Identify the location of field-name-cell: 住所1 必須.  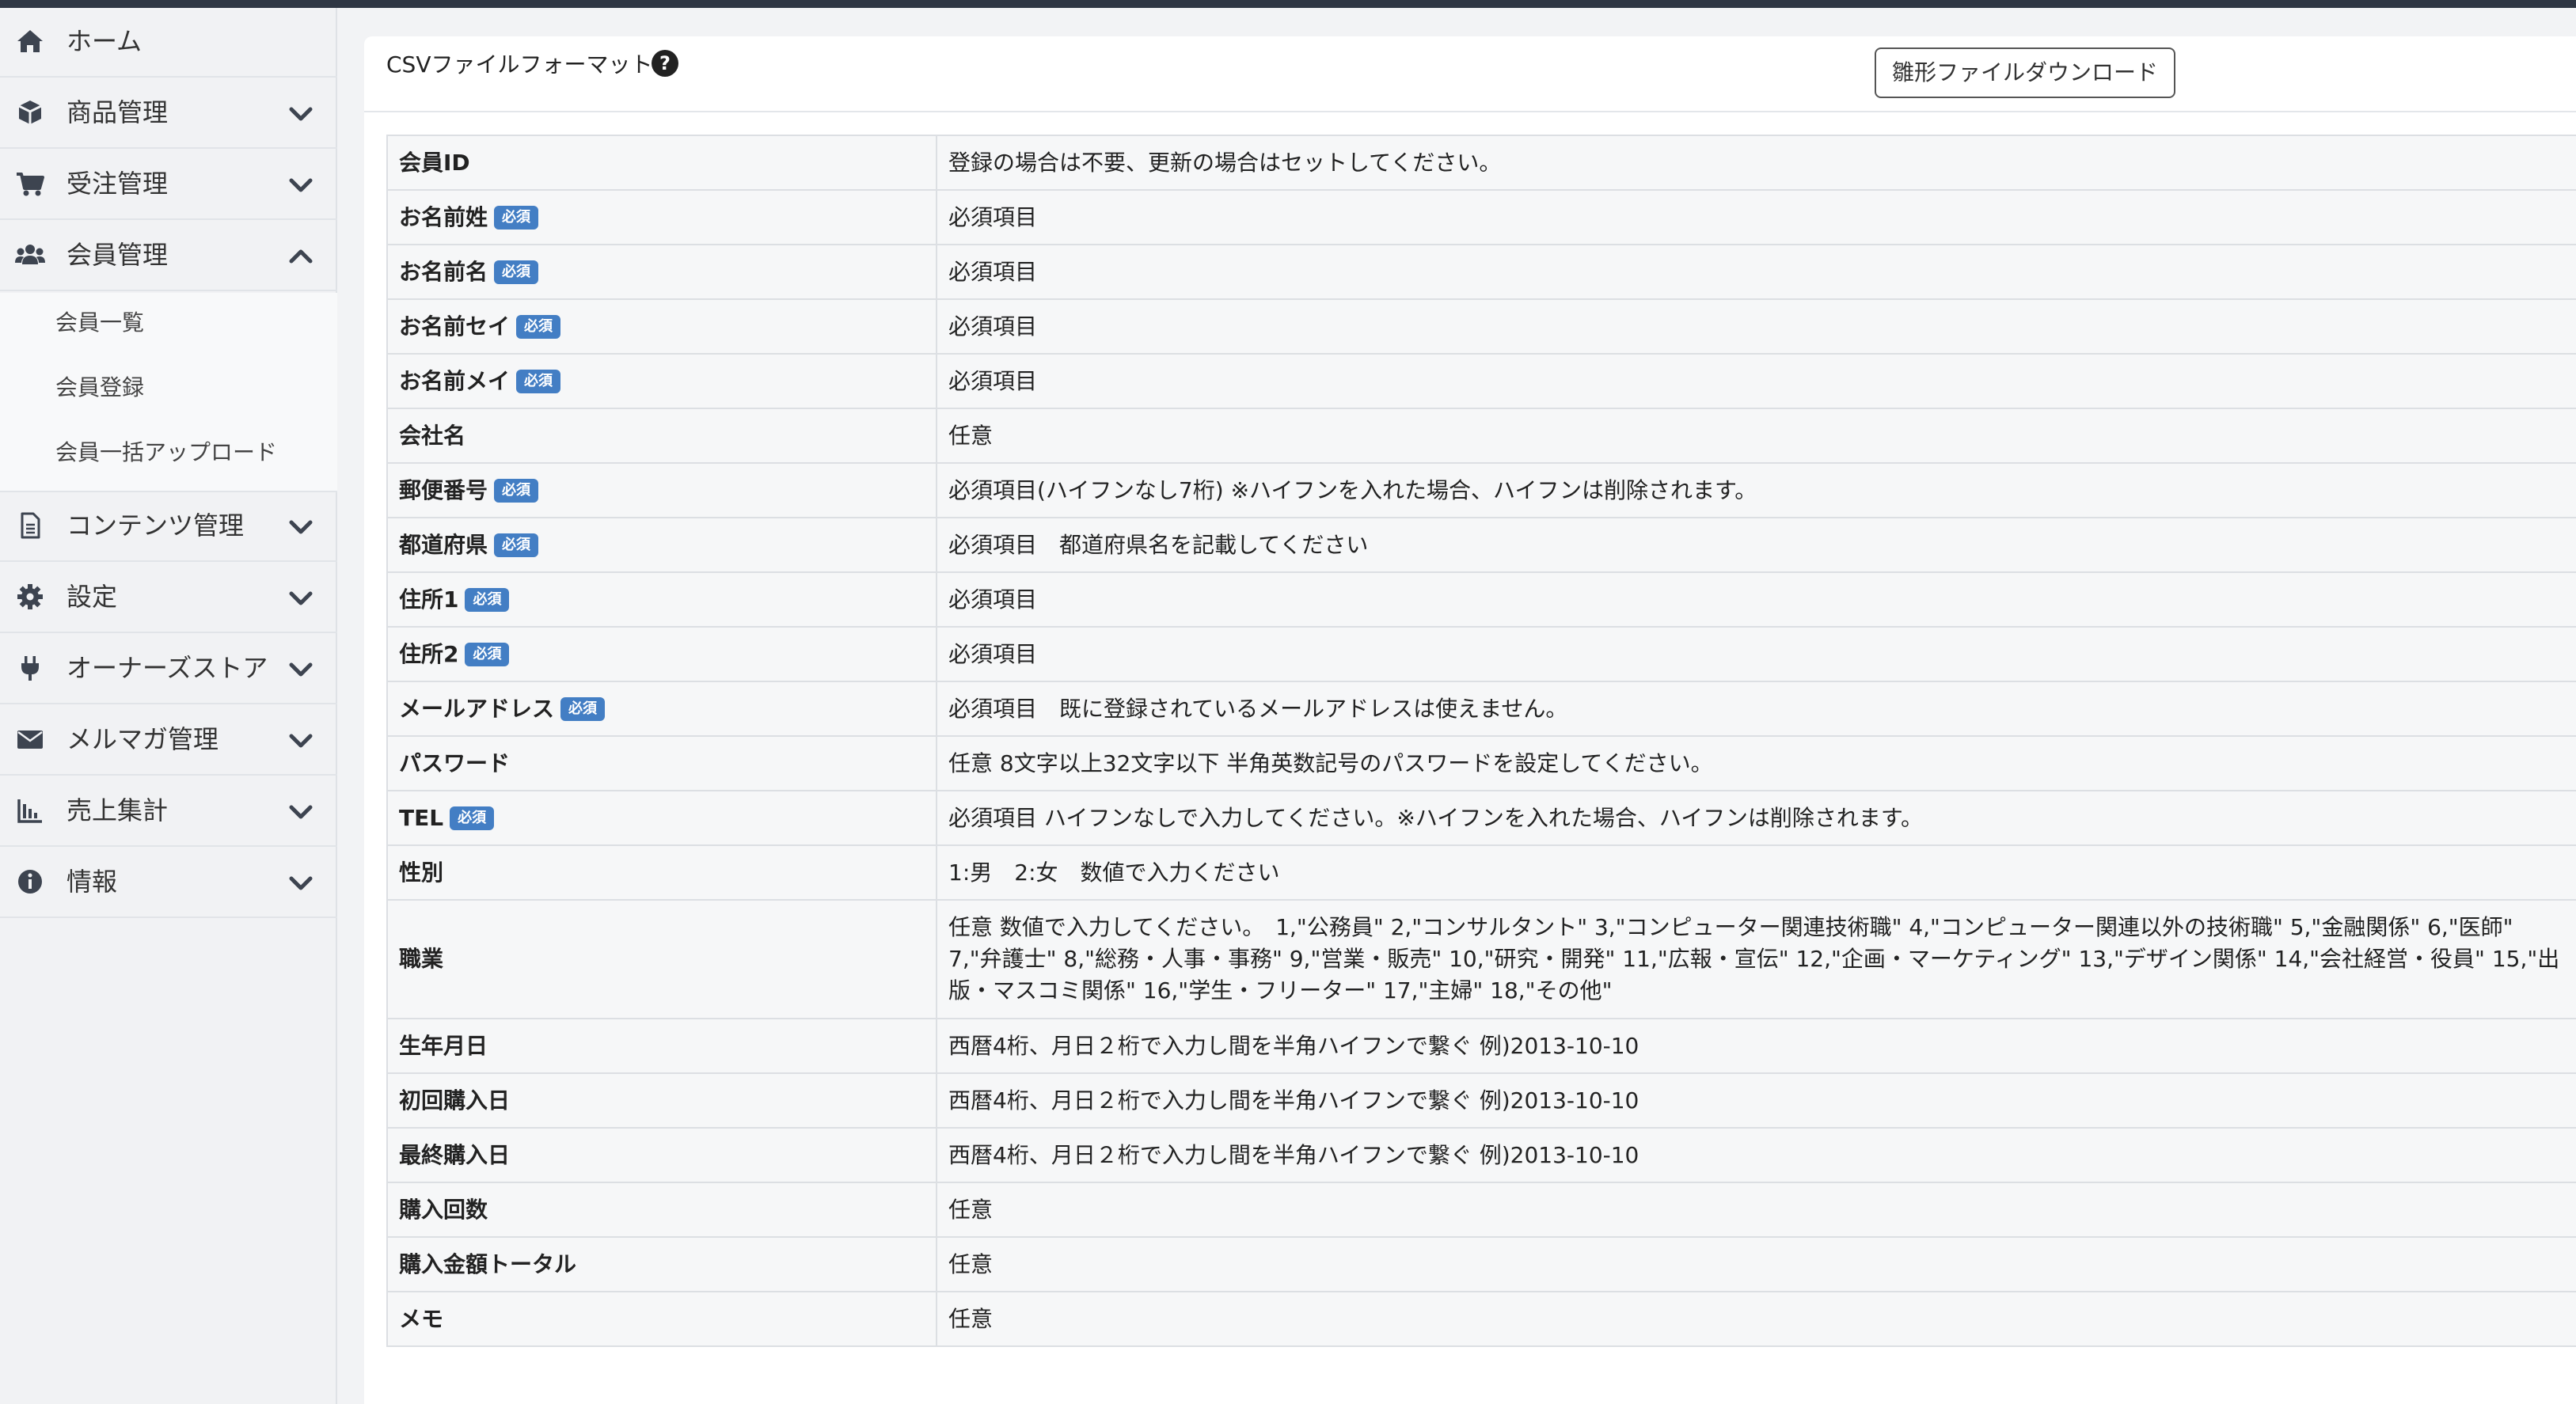
(662, 599).